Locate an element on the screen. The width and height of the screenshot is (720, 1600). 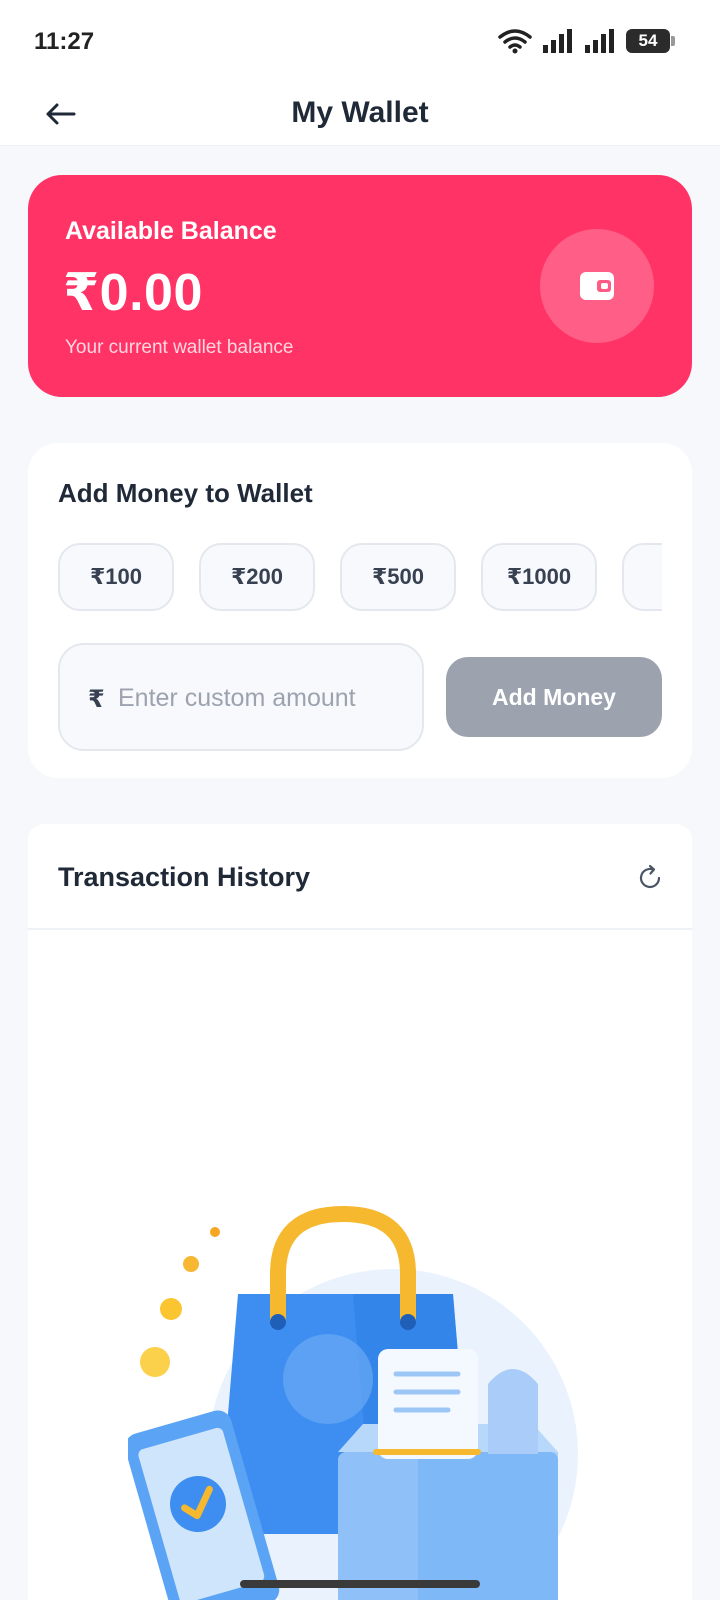
status-time: 11:27 is located at coordinates (64, 41).